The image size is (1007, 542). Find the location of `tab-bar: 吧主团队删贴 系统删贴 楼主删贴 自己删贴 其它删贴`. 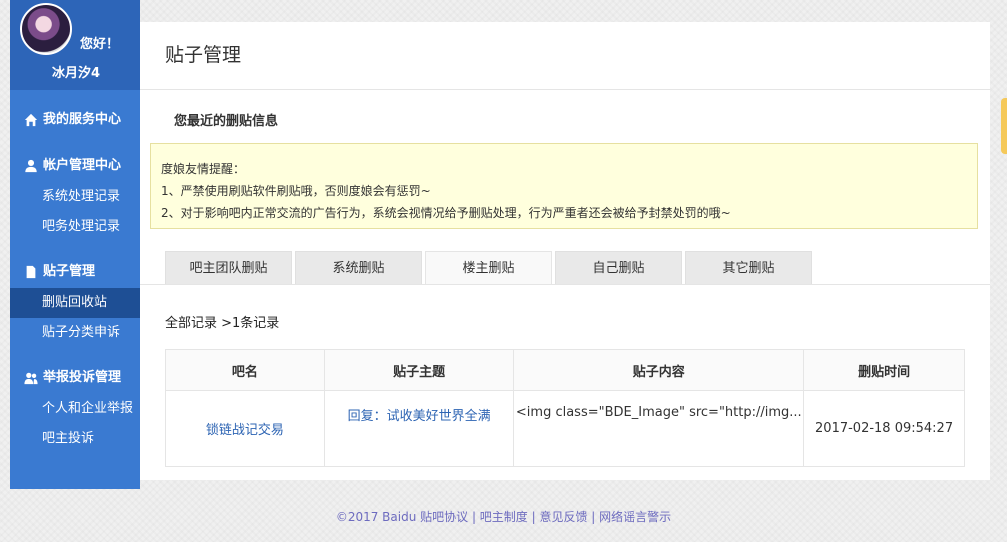

tab-bar: 吧主团队删贴 系统删贴 楼主删贴 自己删贴 其它删贴 is located at coordinates (488, 267).